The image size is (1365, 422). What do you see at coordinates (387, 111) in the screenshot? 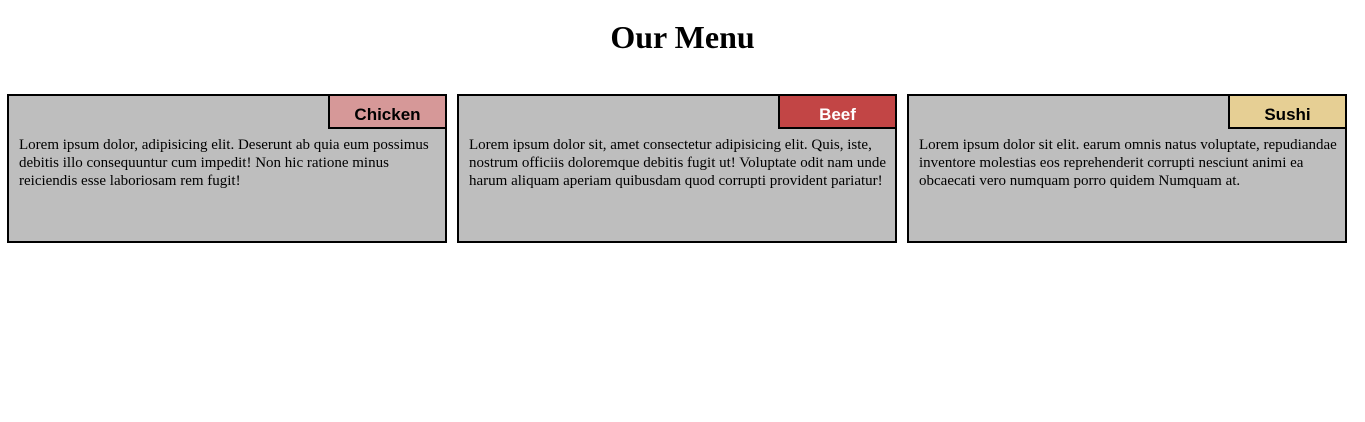
I see `category-tag-chicken: Chicken` at bounding box center [387, 111].